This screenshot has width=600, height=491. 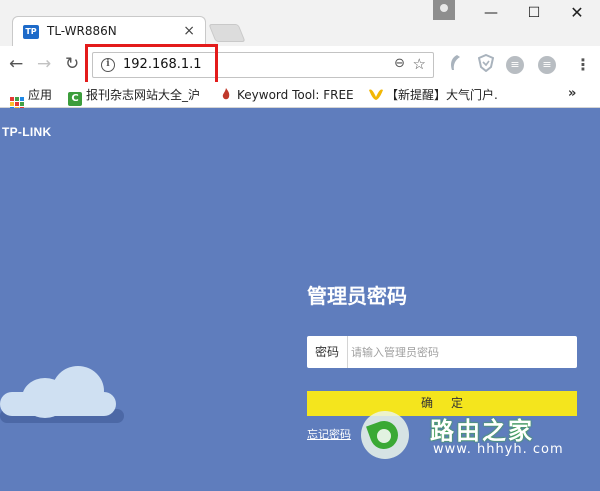 I want to click on password-label: 密码, so click(x=327, y=352).